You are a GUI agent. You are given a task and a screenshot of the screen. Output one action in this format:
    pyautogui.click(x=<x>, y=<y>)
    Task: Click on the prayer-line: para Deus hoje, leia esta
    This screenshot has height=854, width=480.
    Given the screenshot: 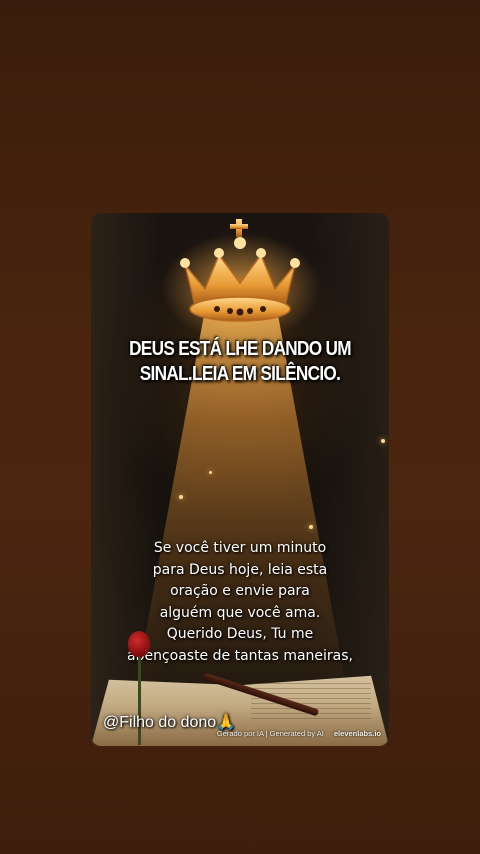 What is the action you would take?
    pyautogui.click(x=240, y=569)
    